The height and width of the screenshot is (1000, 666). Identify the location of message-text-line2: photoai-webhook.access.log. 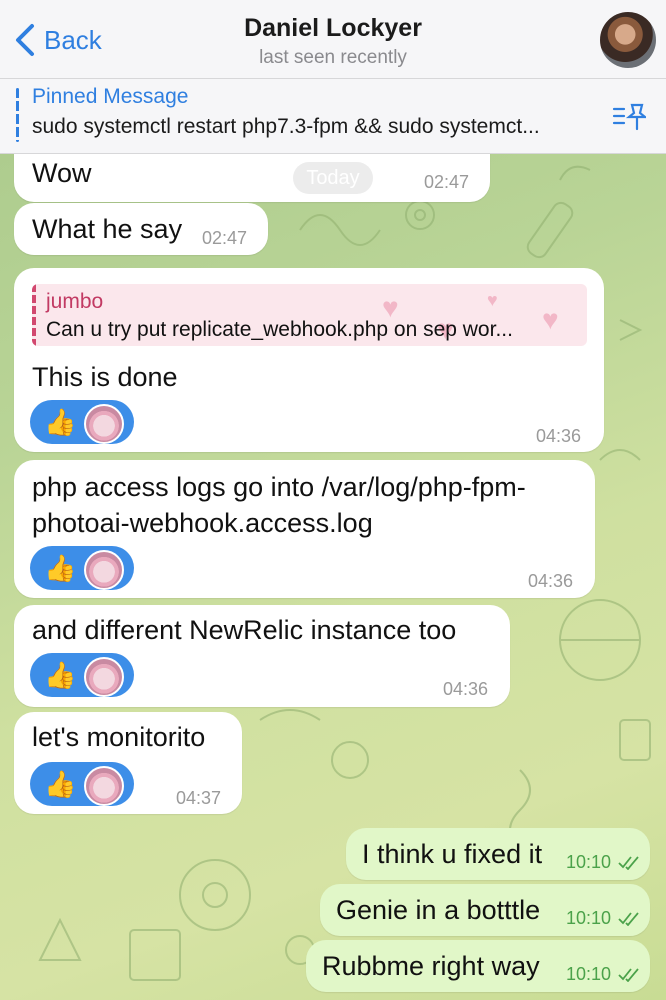
(202, 523).